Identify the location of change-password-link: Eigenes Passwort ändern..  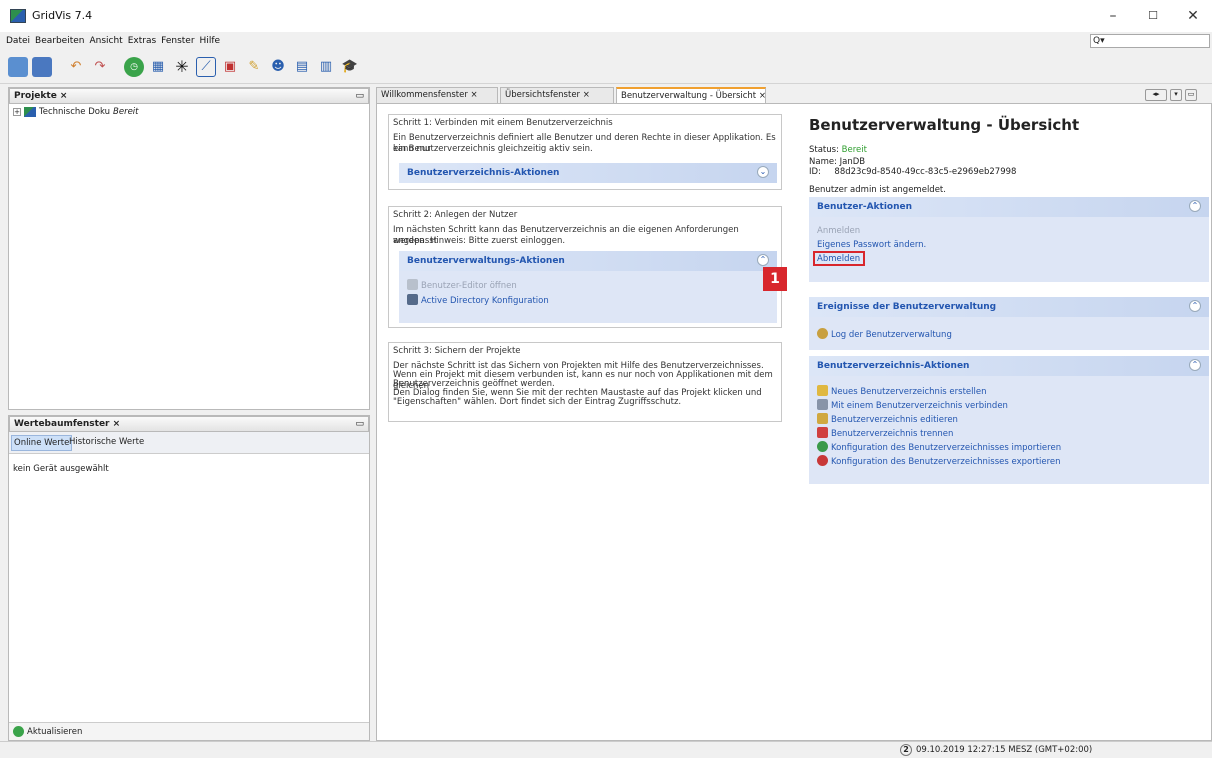
(871, 245).